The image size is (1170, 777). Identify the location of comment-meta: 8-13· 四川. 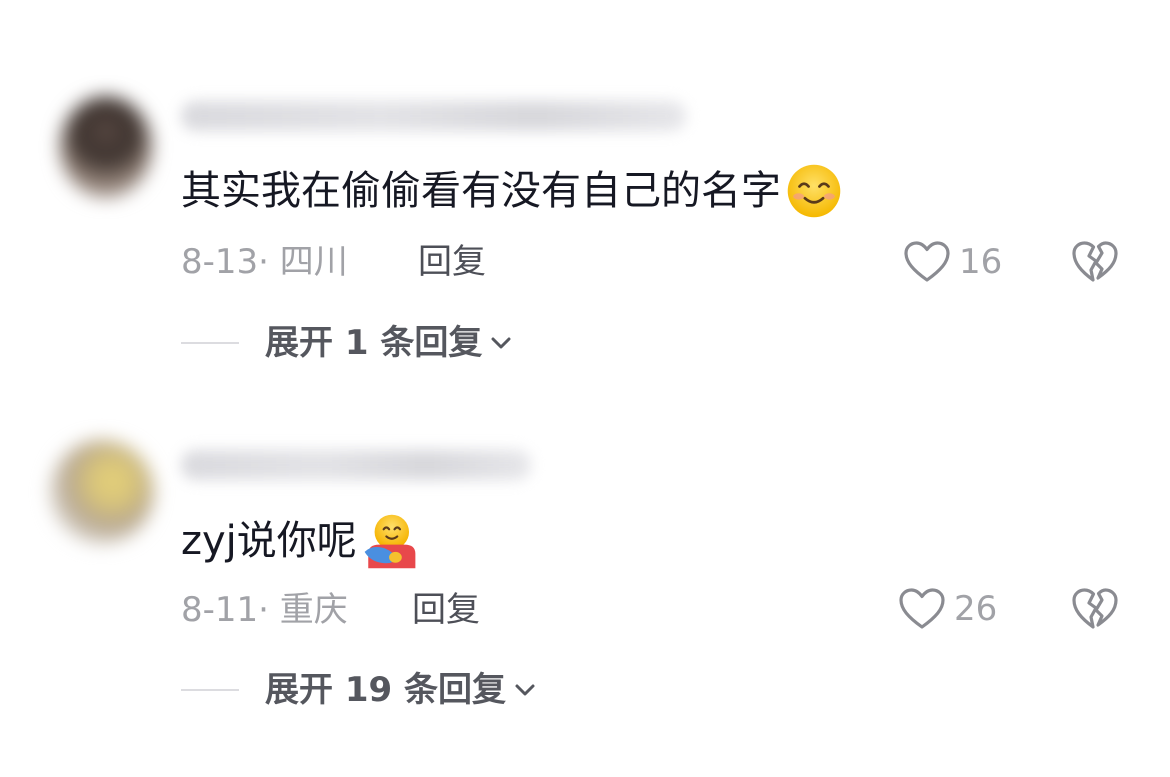
(264, 262).